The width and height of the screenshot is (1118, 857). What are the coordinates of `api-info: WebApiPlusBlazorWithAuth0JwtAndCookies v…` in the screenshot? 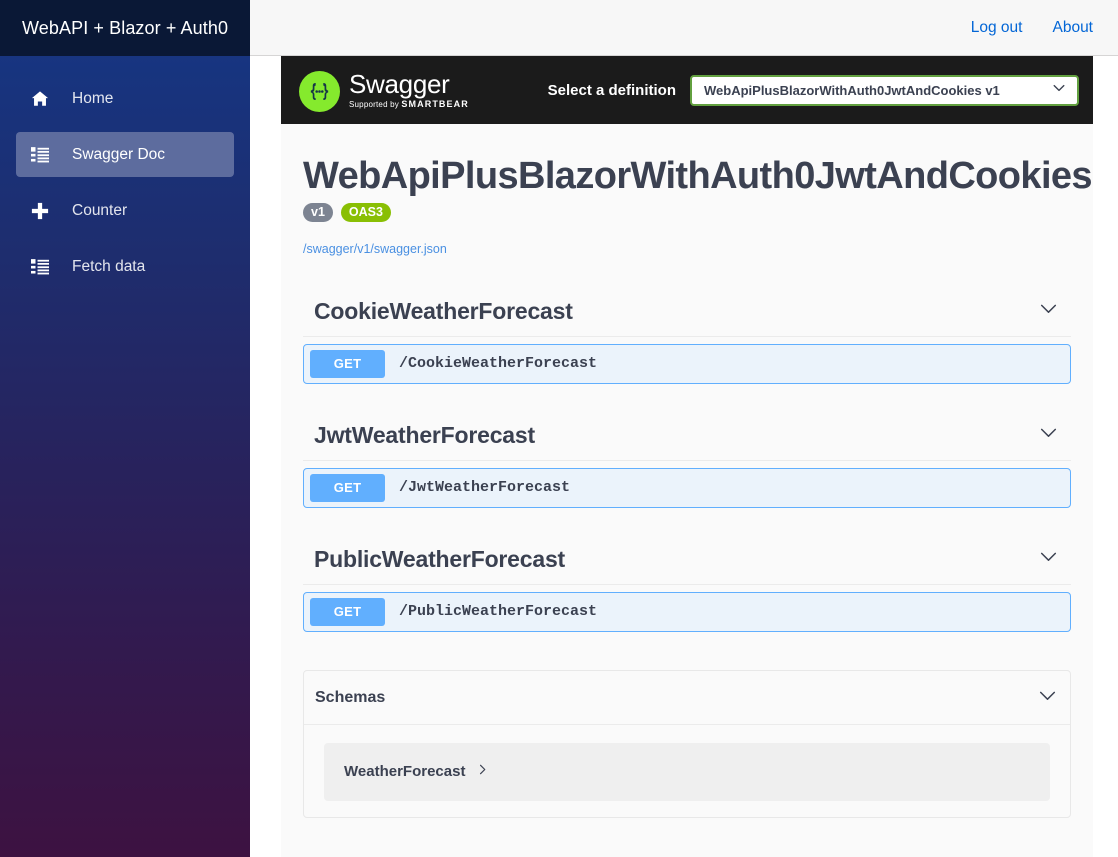 It's located at (698, 191).